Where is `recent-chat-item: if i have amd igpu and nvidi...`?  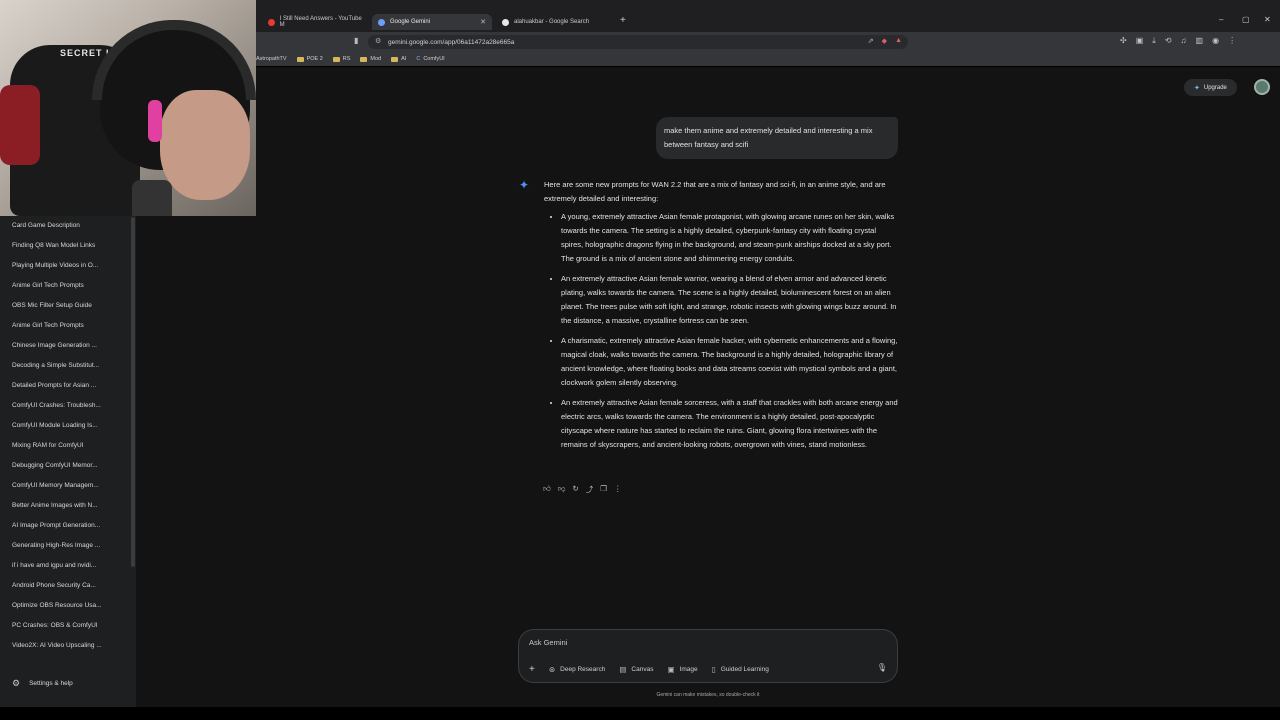 recent-chat-item: if i have amd igpu and nvidi... is located at coordinates (57, 572).